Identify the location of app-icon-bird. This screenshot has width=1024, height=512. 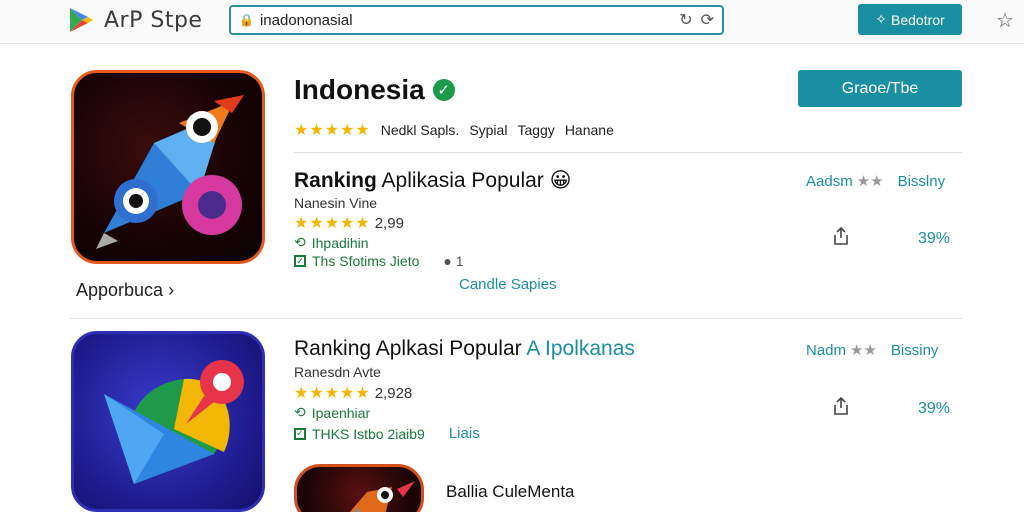
(359, 488).